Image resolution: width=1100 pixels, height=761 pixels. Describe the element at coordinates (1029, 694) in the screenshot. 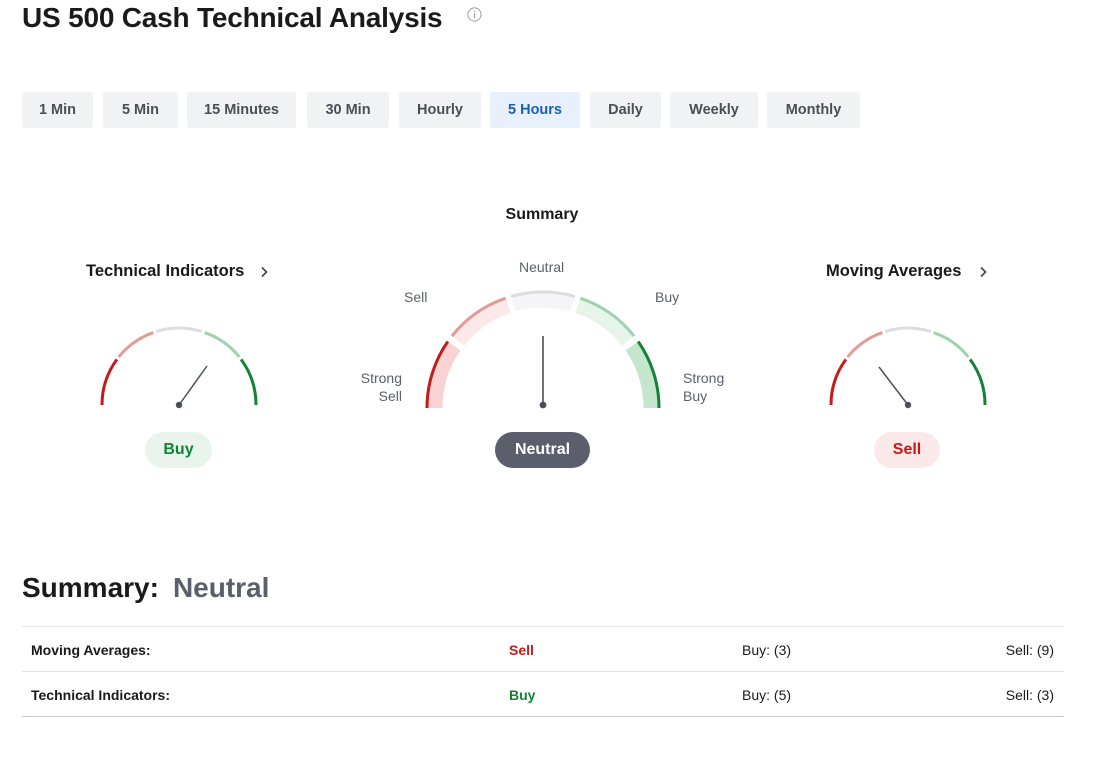

I see `row-sell-count: Sell: (3)` at that location.